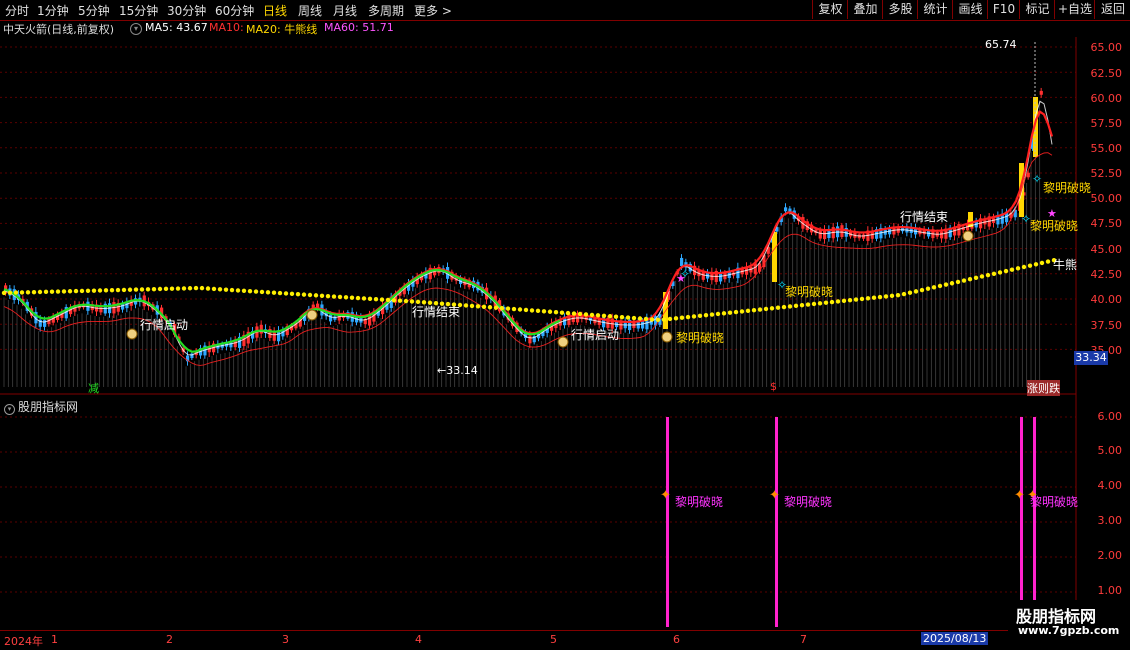  What do you see at coordinates (345, 10) in the screenshot?
I see `period-monthly: 月线` at bounding box center [345, 10].